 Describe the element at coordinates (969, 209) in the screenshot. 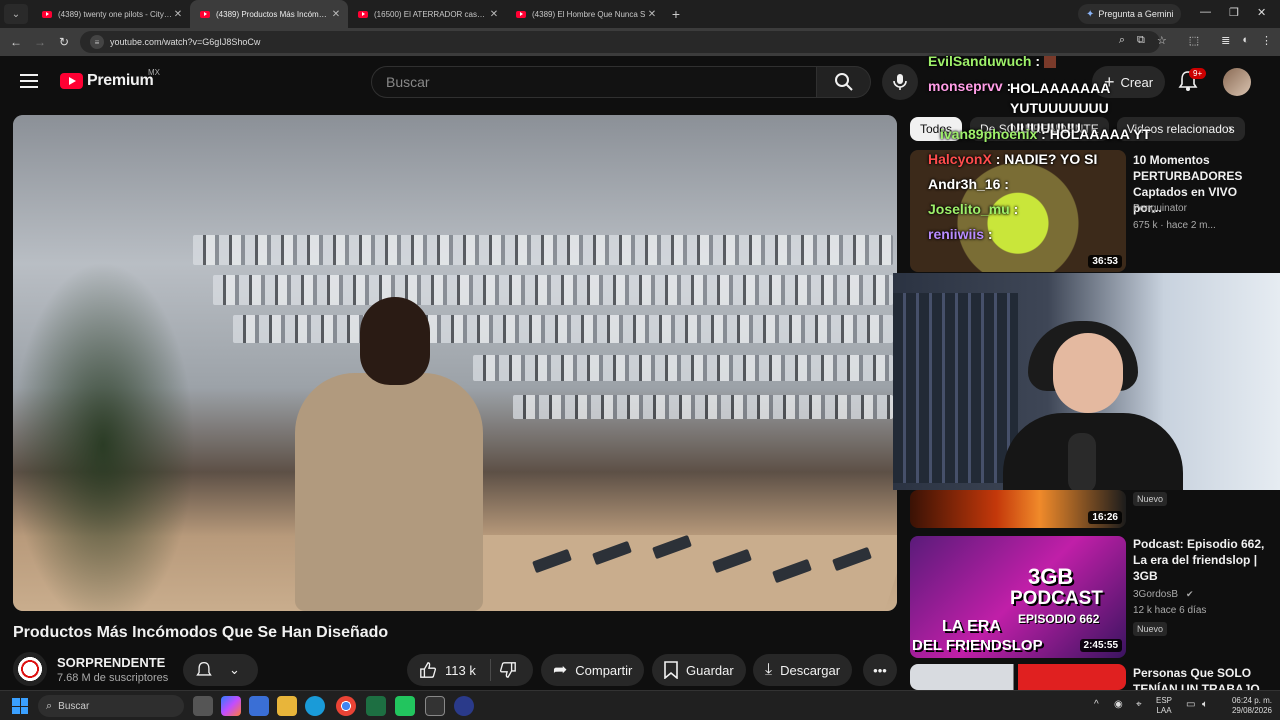

I see `chat-username: Joselito_mu` at that location.